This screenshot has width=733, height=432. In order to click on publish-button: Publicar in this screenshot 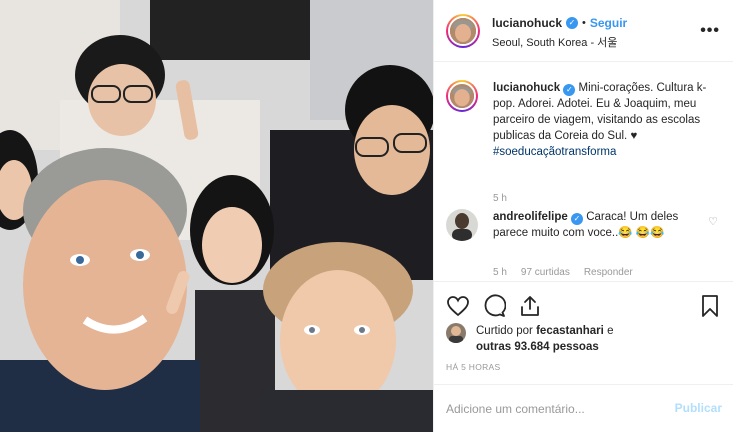, I will do `click(698, 408)`.